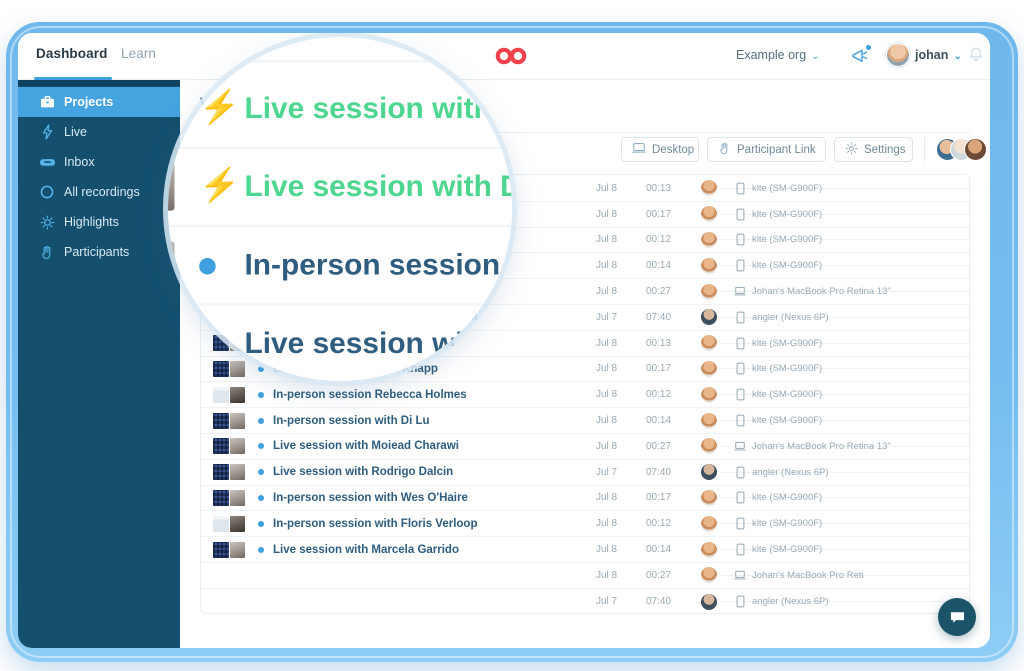 This screenshot has height=671, width=1024. Describe the element at coordinates (138, 53) in the screenshot. I see `tab-learn: Learn` at that location.